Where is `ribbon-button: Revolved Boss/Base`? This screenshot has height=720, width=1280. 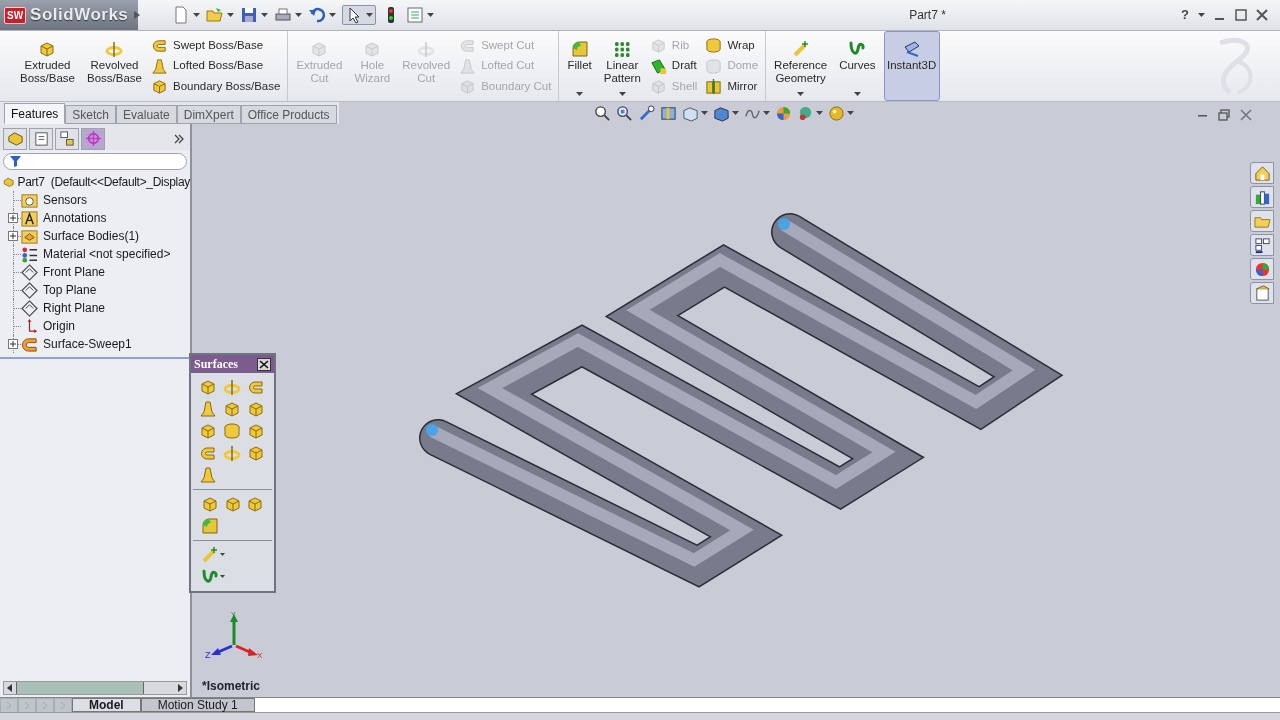 ribbon-button: Revolved Boss/Base is located at coordinates (114, 66).